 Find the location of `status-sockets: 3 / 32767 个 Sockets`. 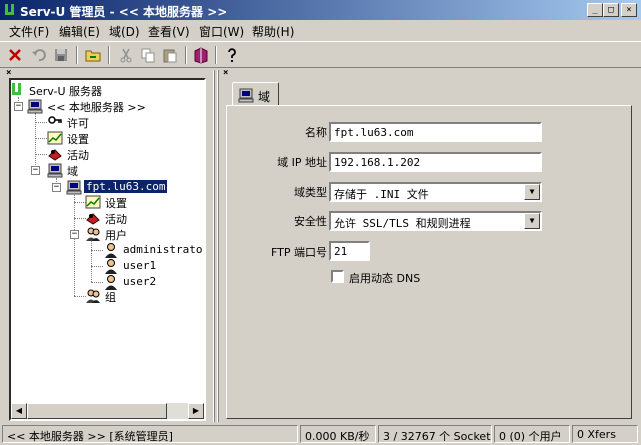

status-sockets: 3 / 32767 个 Sockets is located at coordinates (435, 434).